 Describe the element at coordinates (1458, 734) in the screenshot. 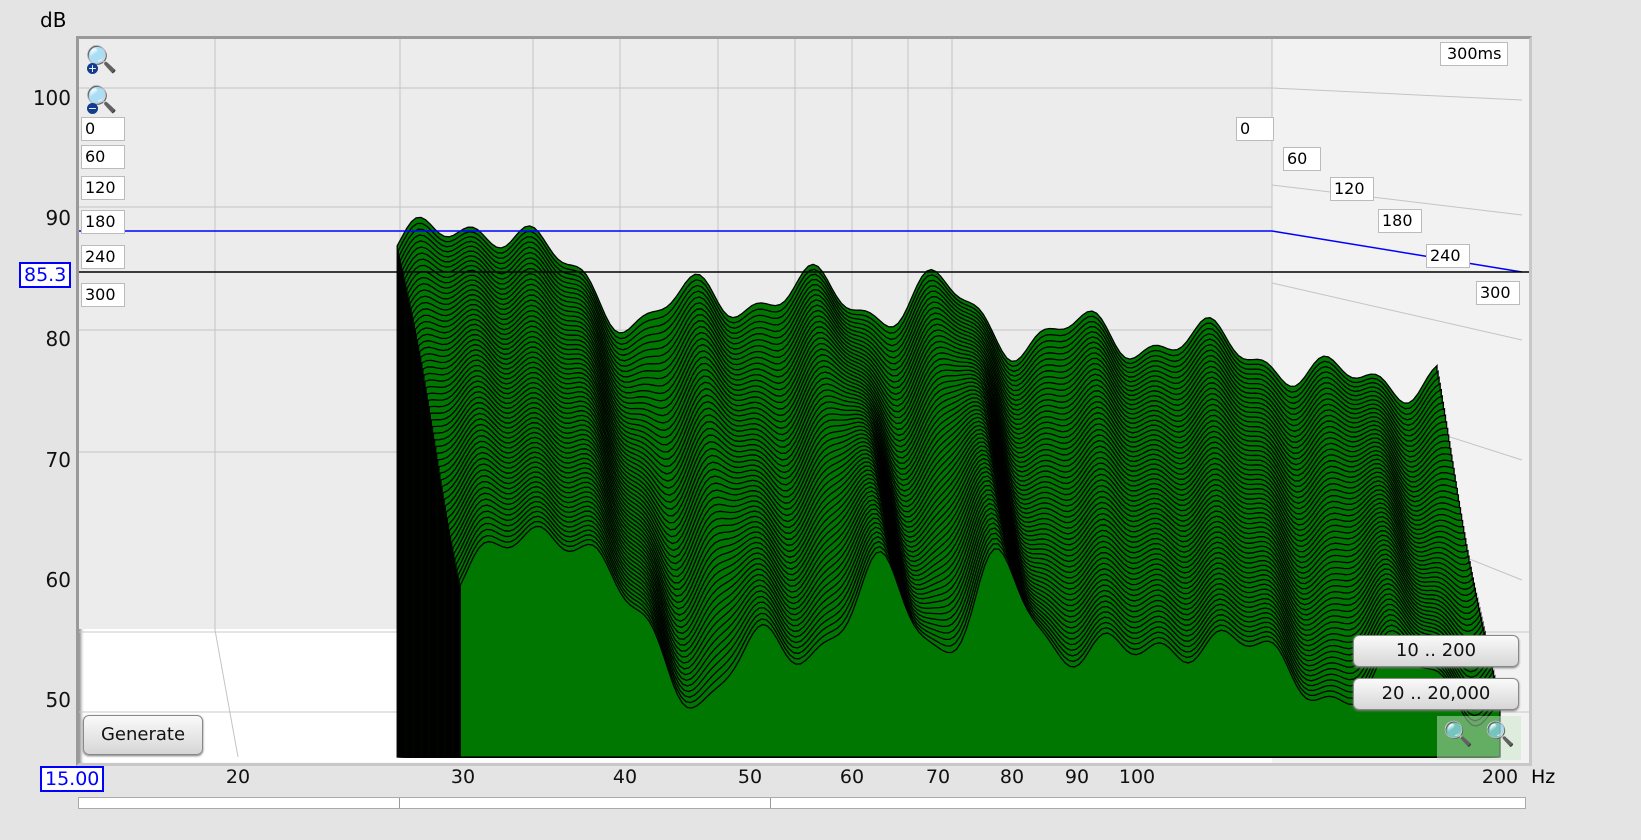

I see `x-zoom-out-icon: 🔍` at that location.